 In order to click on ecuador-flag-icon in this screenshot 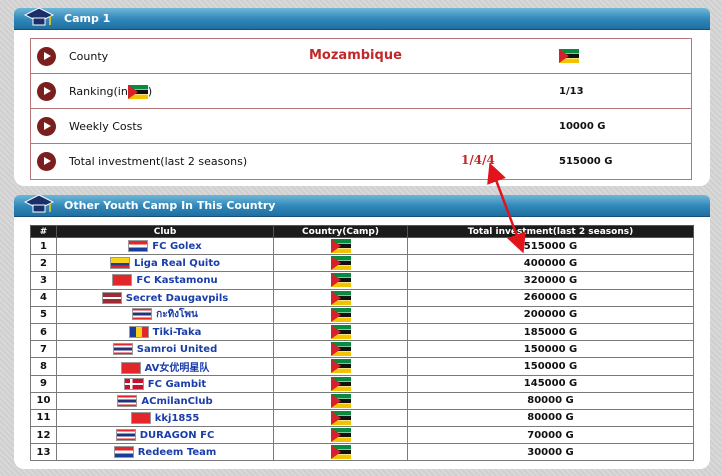, I will do `click(119, 263)`.